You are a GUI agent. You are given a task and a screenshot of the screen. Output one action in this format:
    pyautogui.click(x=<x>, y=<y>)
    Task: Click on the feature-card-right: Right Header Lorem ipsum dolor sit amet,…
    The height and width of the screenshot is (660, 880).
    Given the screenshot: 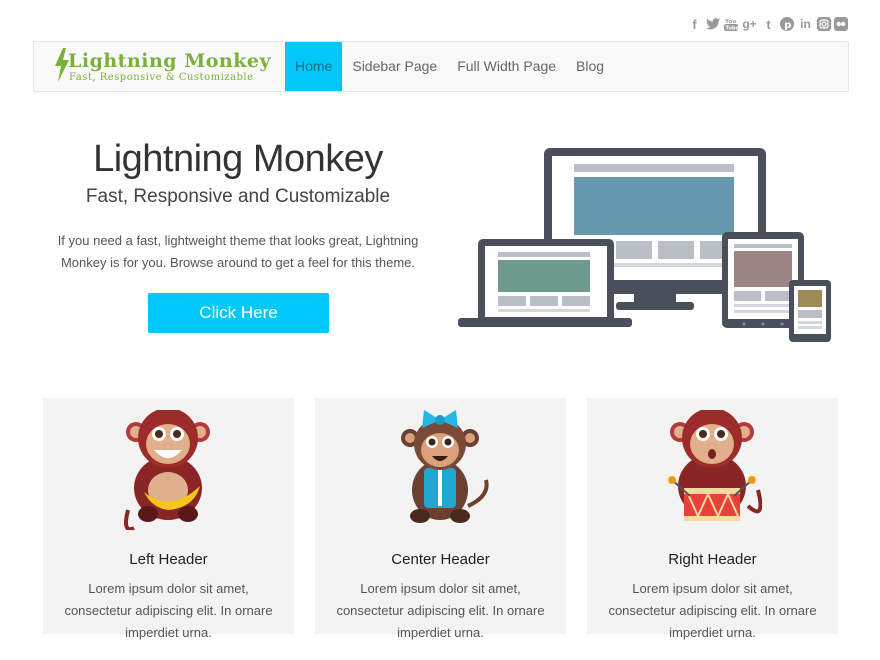 What is the action you would take?
    pyautogui.click(x=712, y=519)
    